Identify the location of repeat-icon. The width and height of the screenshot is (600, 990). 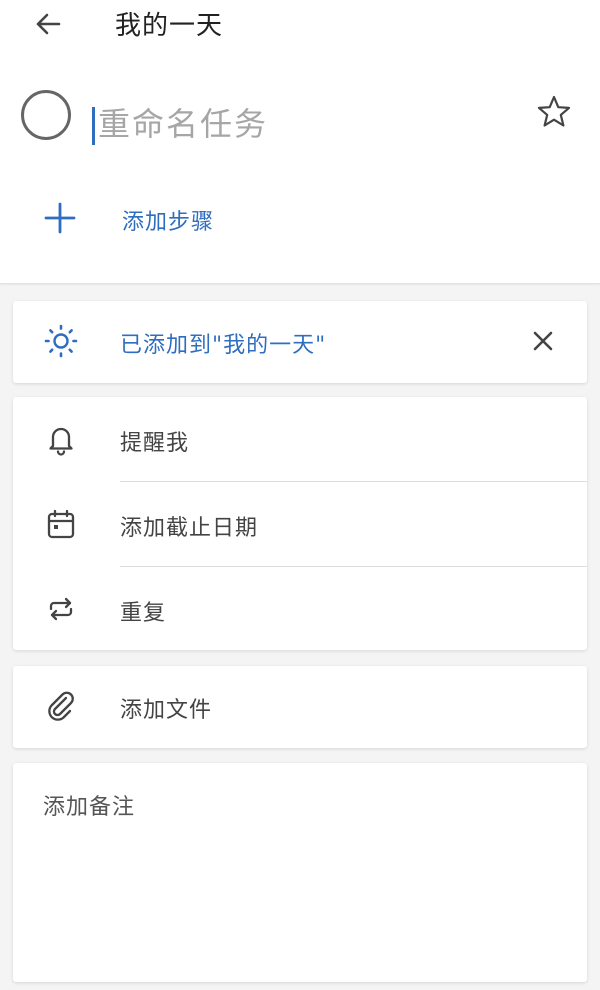
(61, 609).